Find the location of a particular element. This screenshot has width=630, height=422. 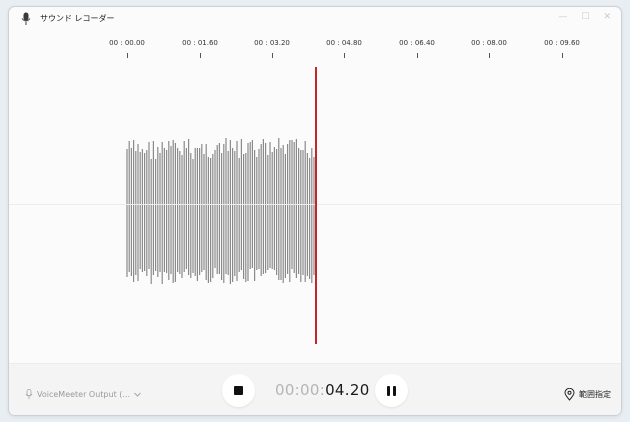

range-select-button: 範囲指定 is located at coordinates (587, 394).